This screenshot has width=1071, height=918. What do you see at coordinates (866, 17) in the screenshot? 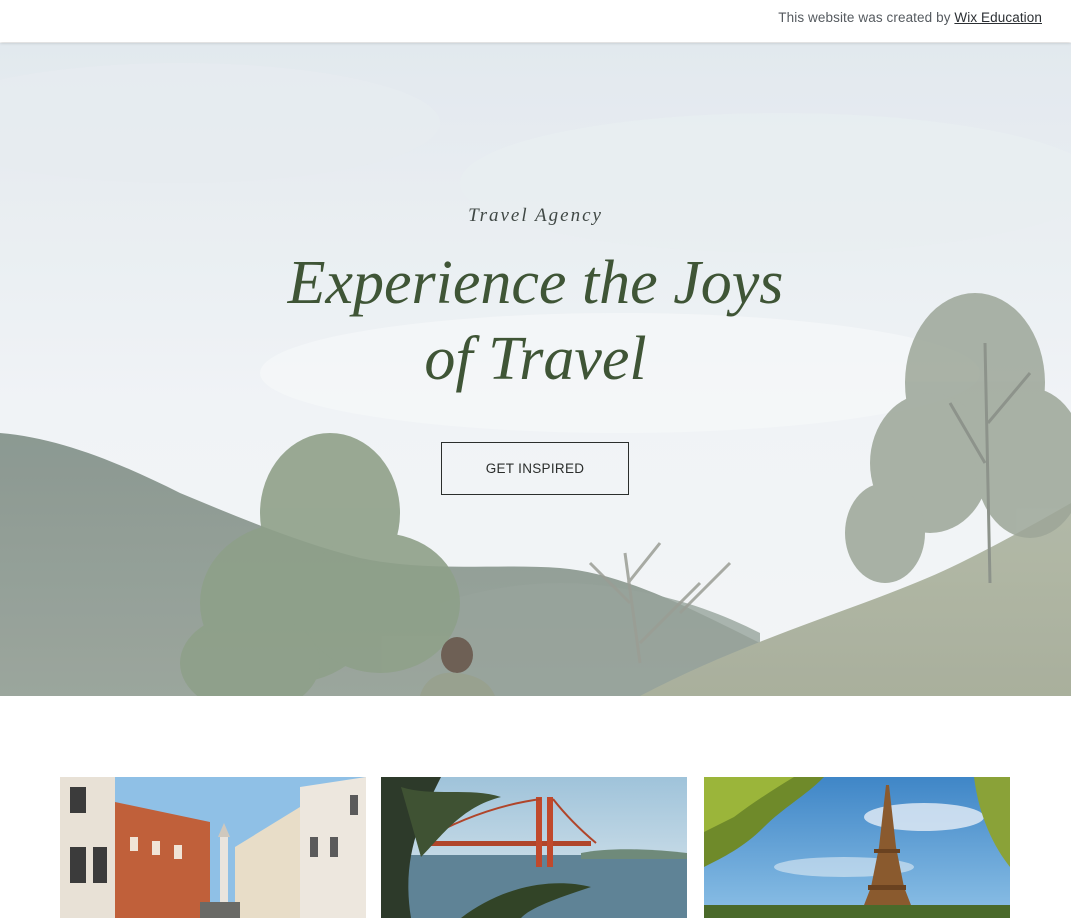
I see `credit-prefix: This website was created by` at bounding box center [866, 17].